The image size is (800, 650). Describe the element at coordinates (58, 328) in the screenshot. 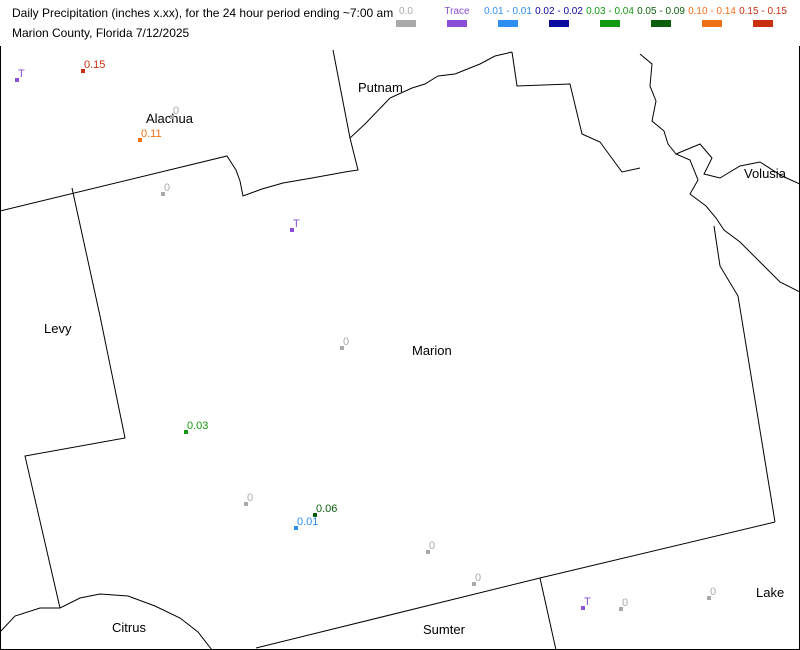

I see `county-label: Levy` at that location.